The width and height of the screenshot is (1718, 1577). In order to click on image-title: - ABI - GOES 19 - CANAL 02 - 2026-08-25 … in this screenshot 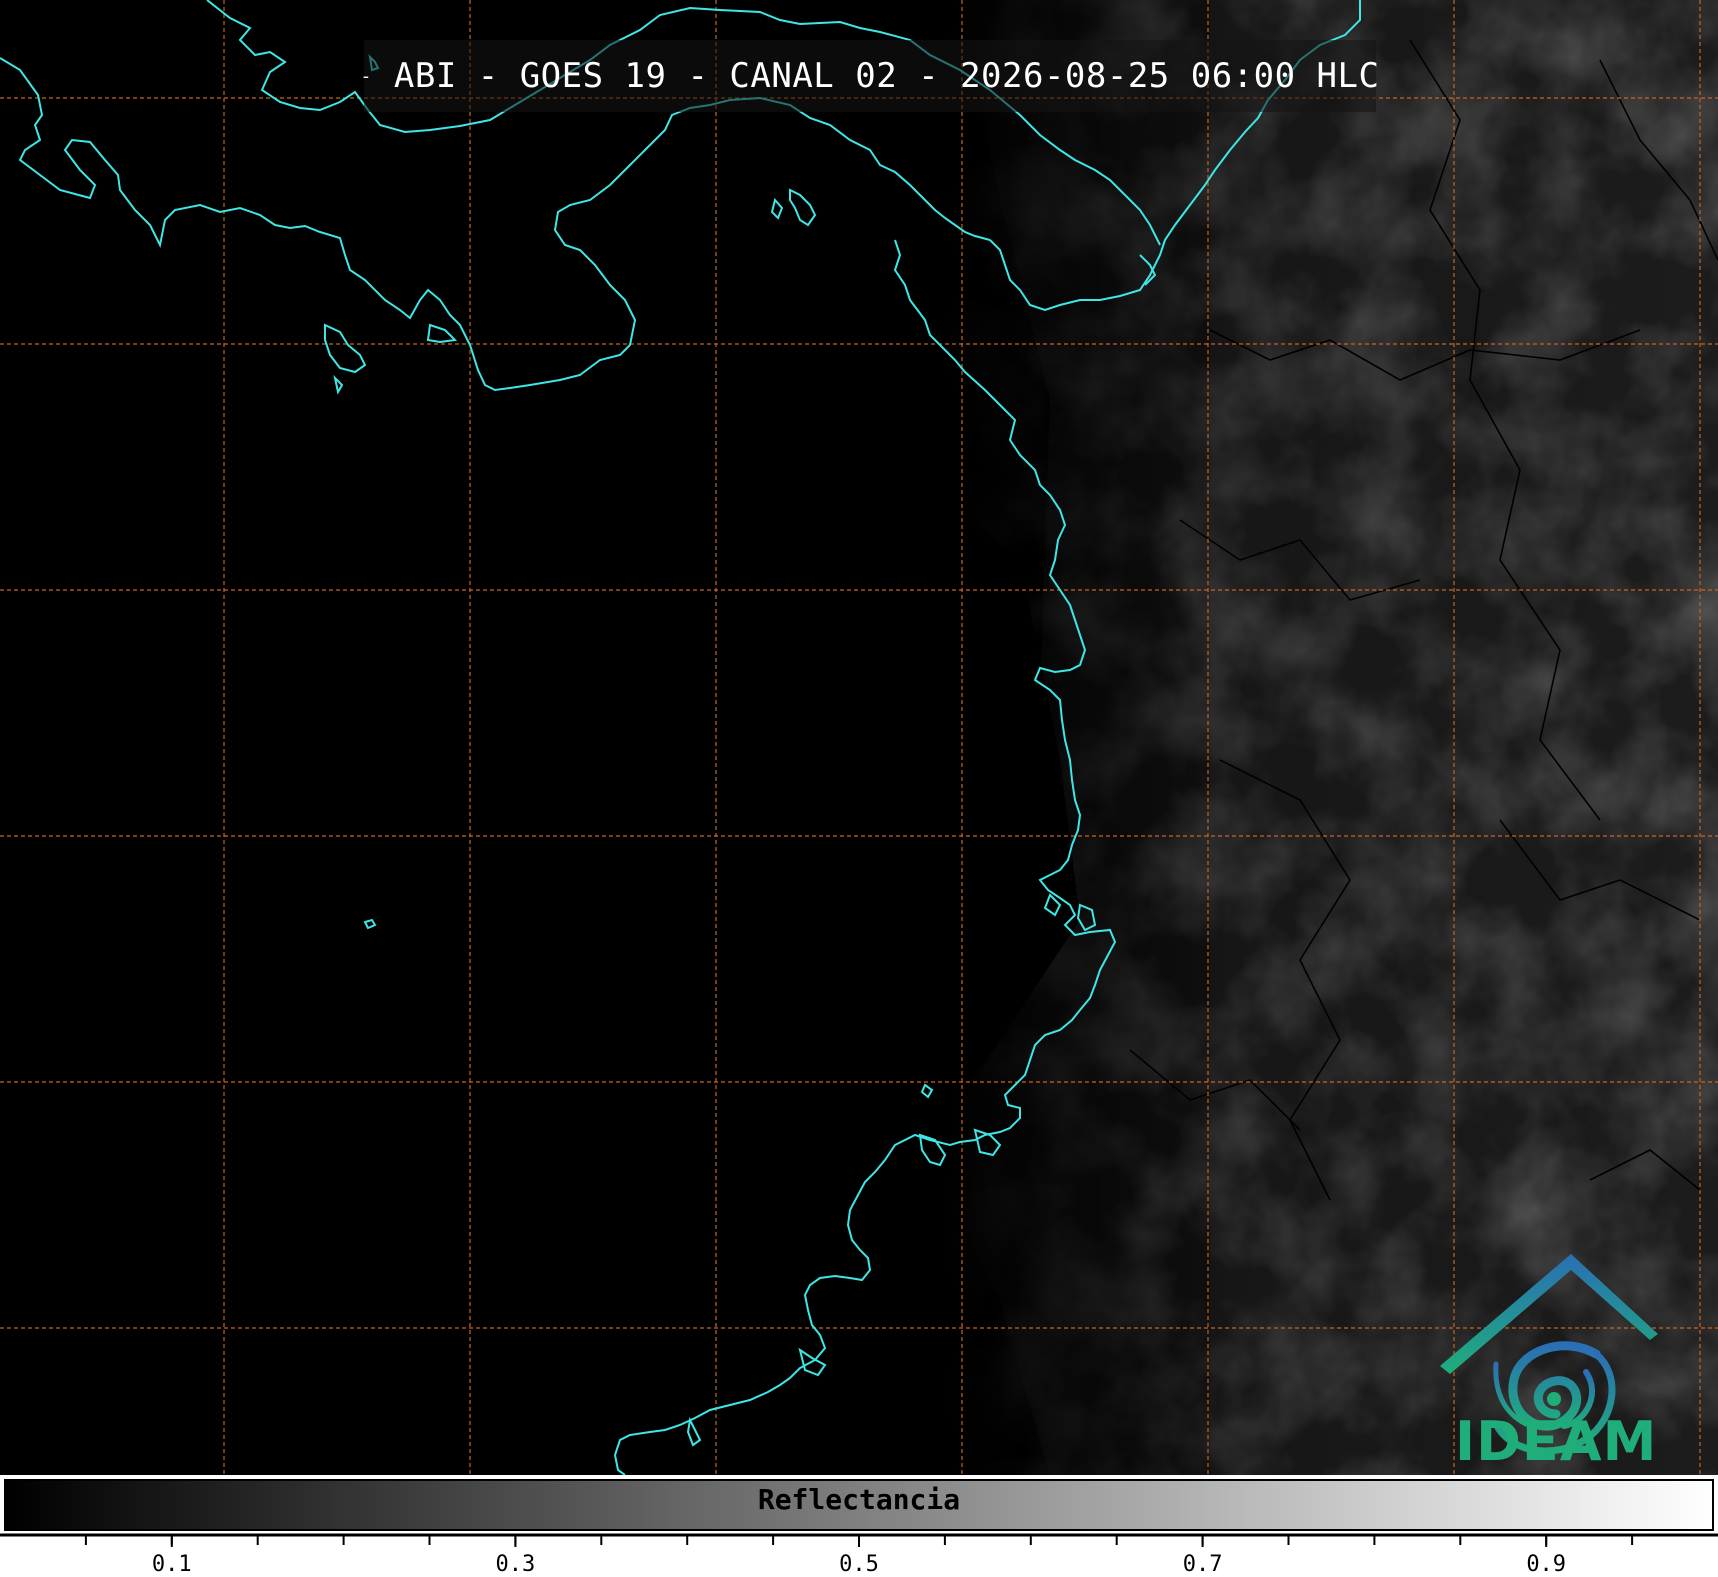, I will do `click(869, 76)`.